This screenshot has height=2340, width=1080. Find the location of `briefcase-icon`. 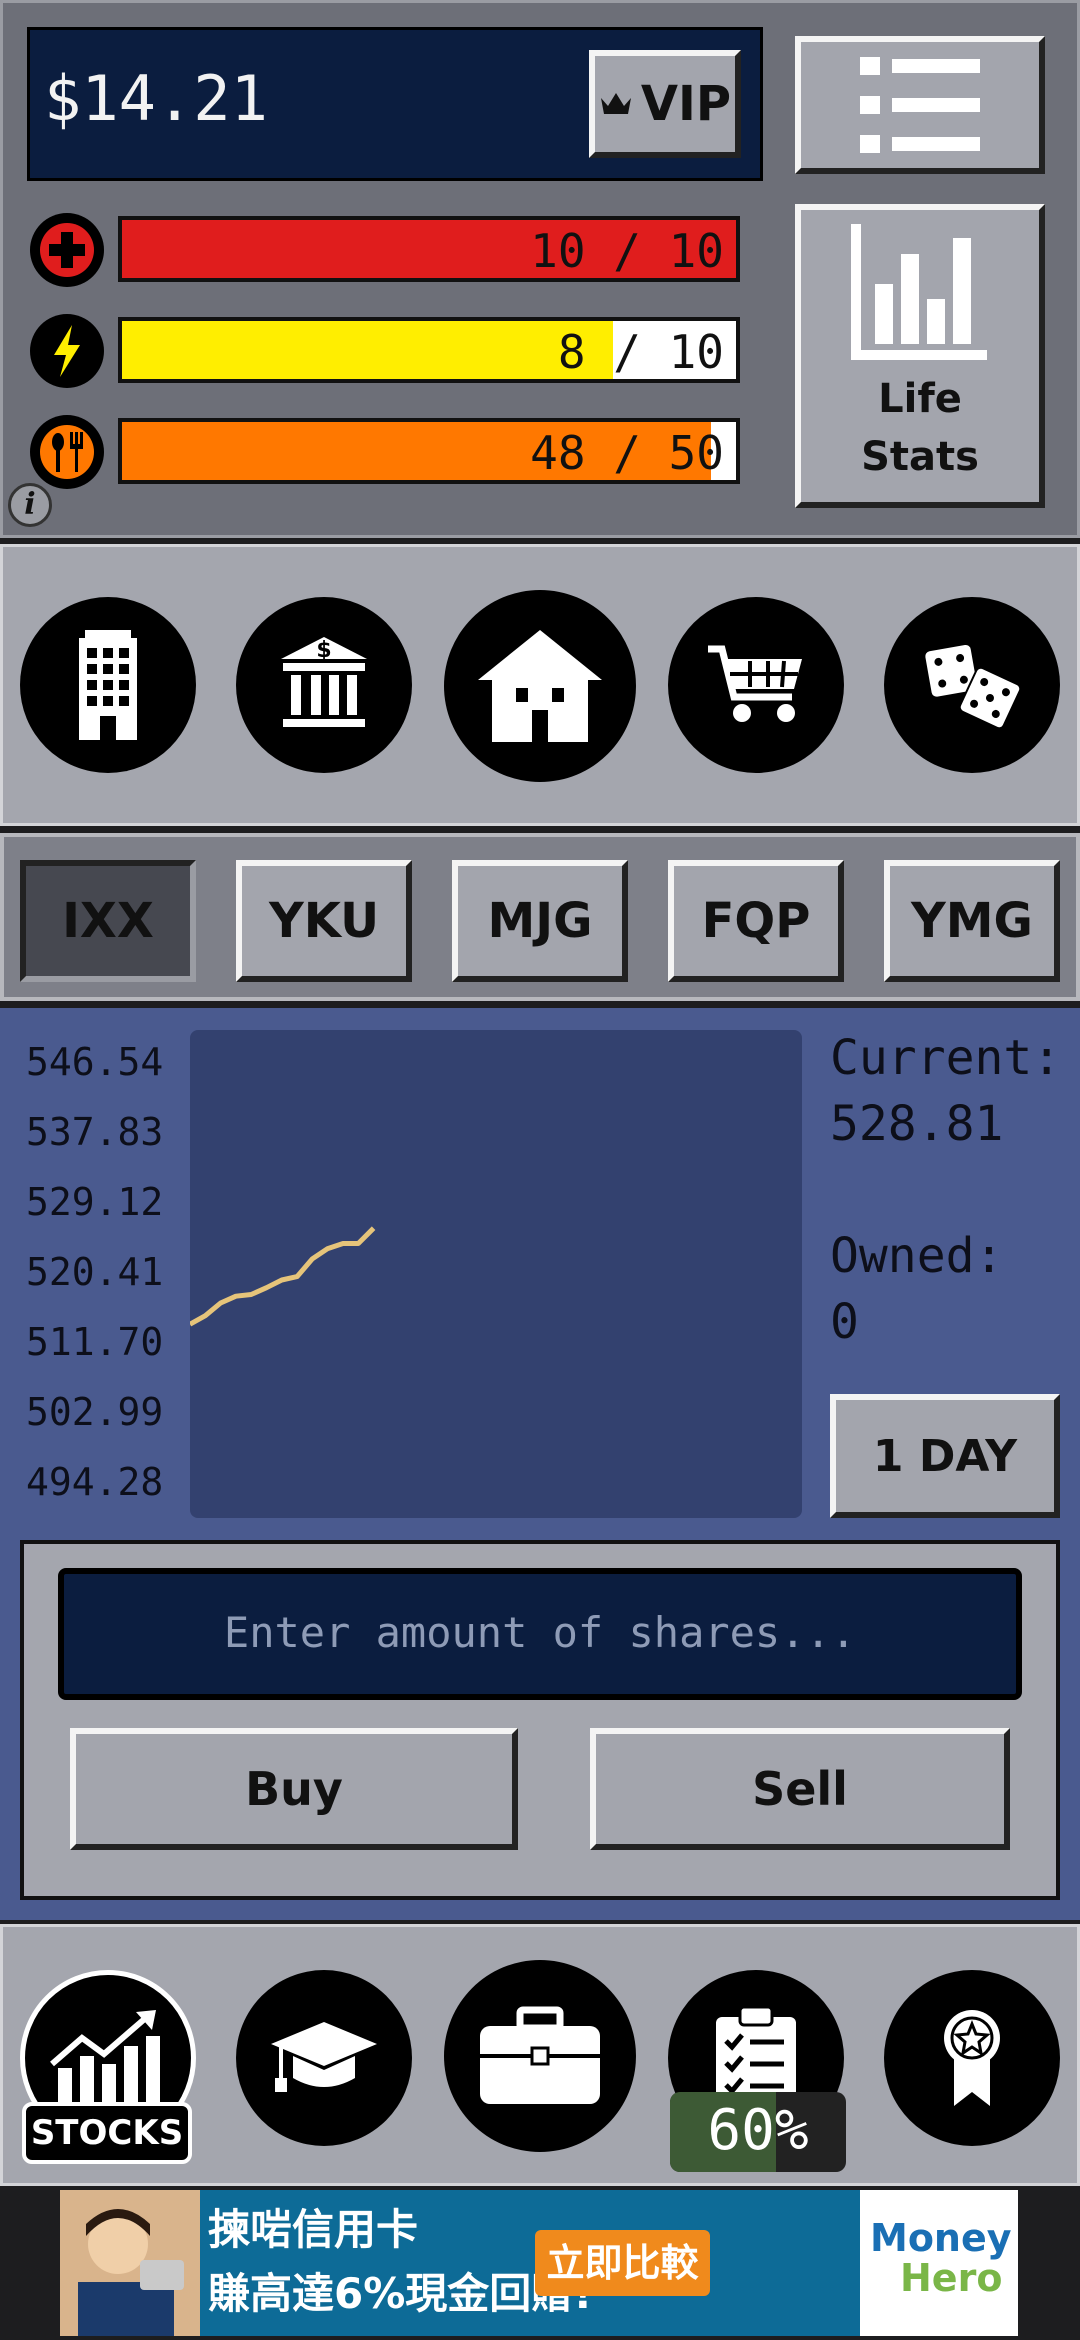

briefcase-icon is located at coordinates (540, 2056).